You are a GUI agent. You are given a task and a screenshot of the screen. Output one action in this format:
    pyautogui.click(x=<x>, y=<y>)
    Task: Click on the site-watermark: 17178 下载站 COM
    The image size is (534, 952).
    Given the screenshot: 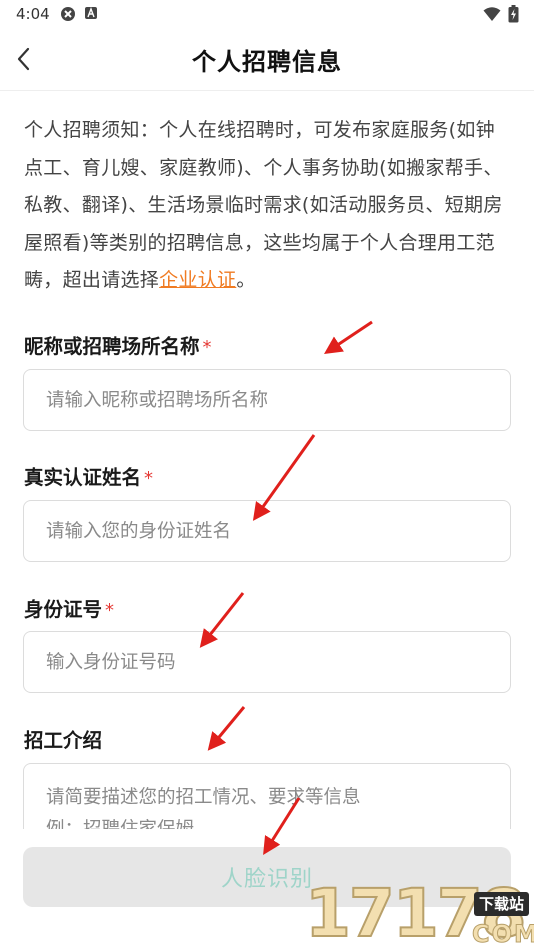 What is the action you would take?
    pyautogui.click(x=419, y=914)
    